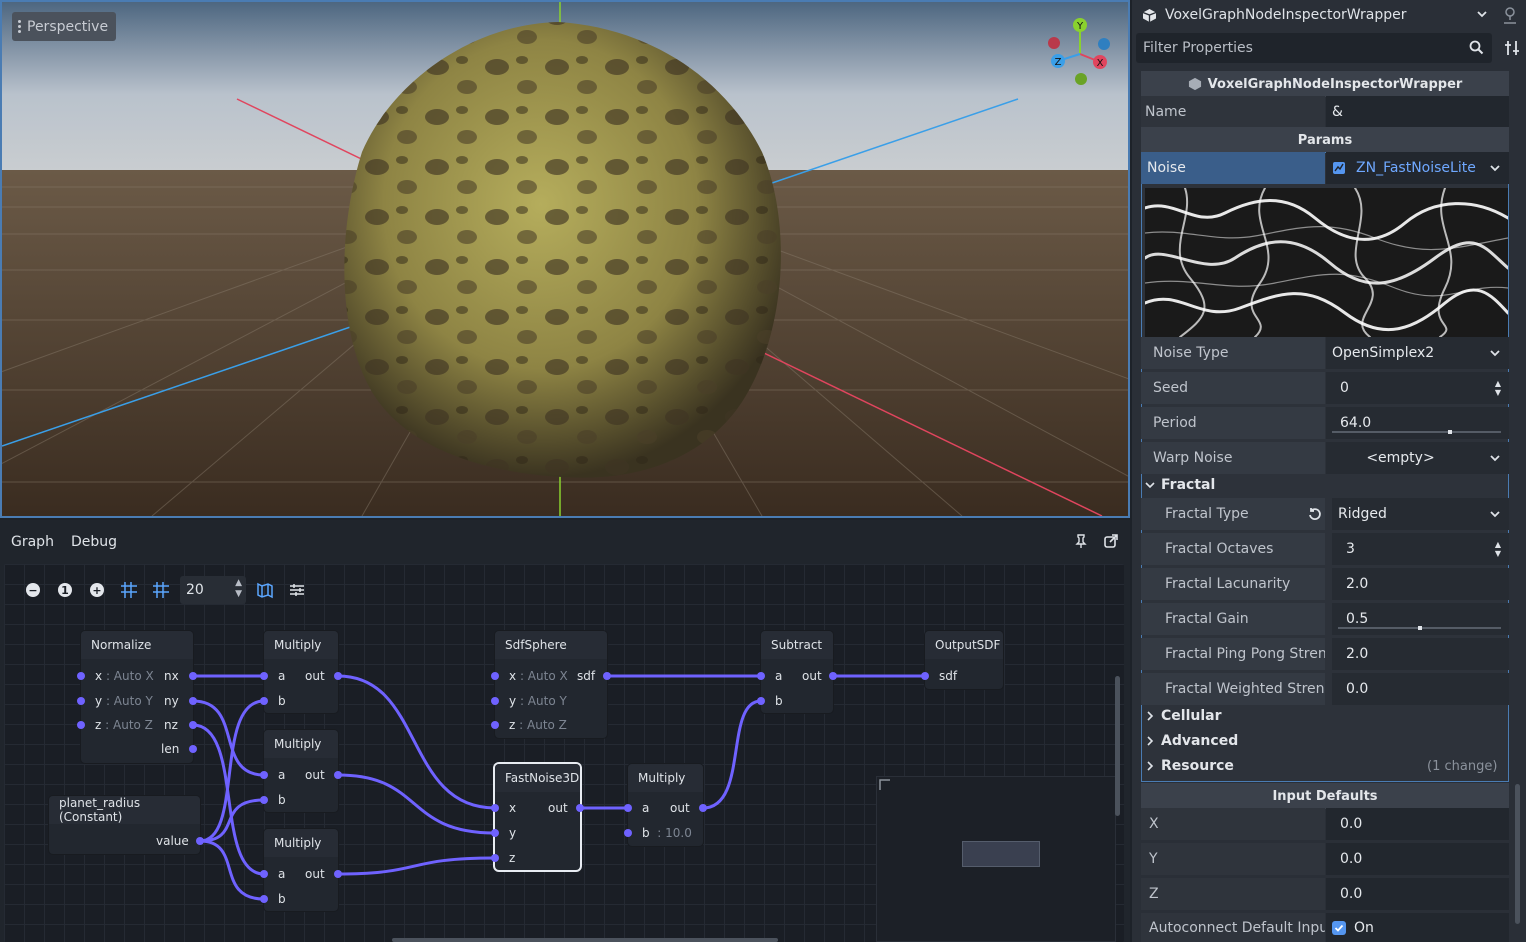 The image size is (1526, 942). Describe the element at coordinates (1417, 894) in the screenshot. I see `input-z-field: 0.0` at that location.